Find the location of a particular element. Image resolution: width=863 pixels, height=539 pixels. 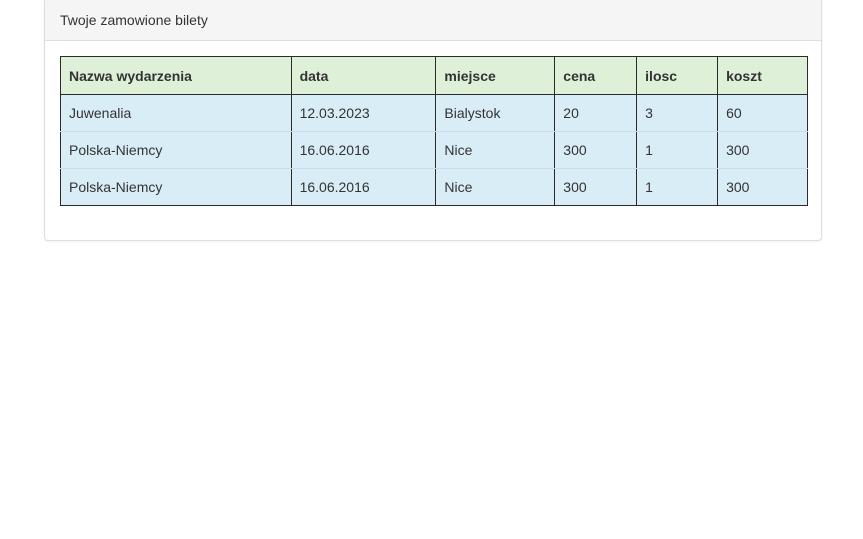

column-header-place: miejsce is located at coordinates (495, 75).